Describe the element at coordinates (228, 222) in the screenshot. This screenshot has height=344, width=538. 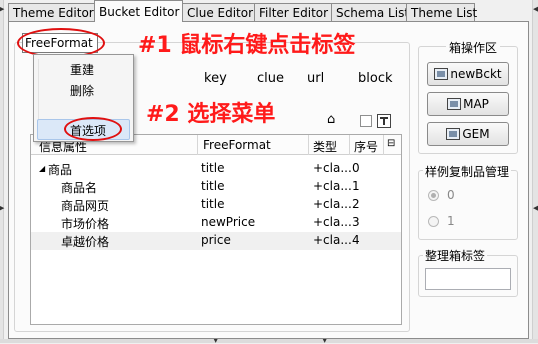
I see `row-value: newPrice` at that location.